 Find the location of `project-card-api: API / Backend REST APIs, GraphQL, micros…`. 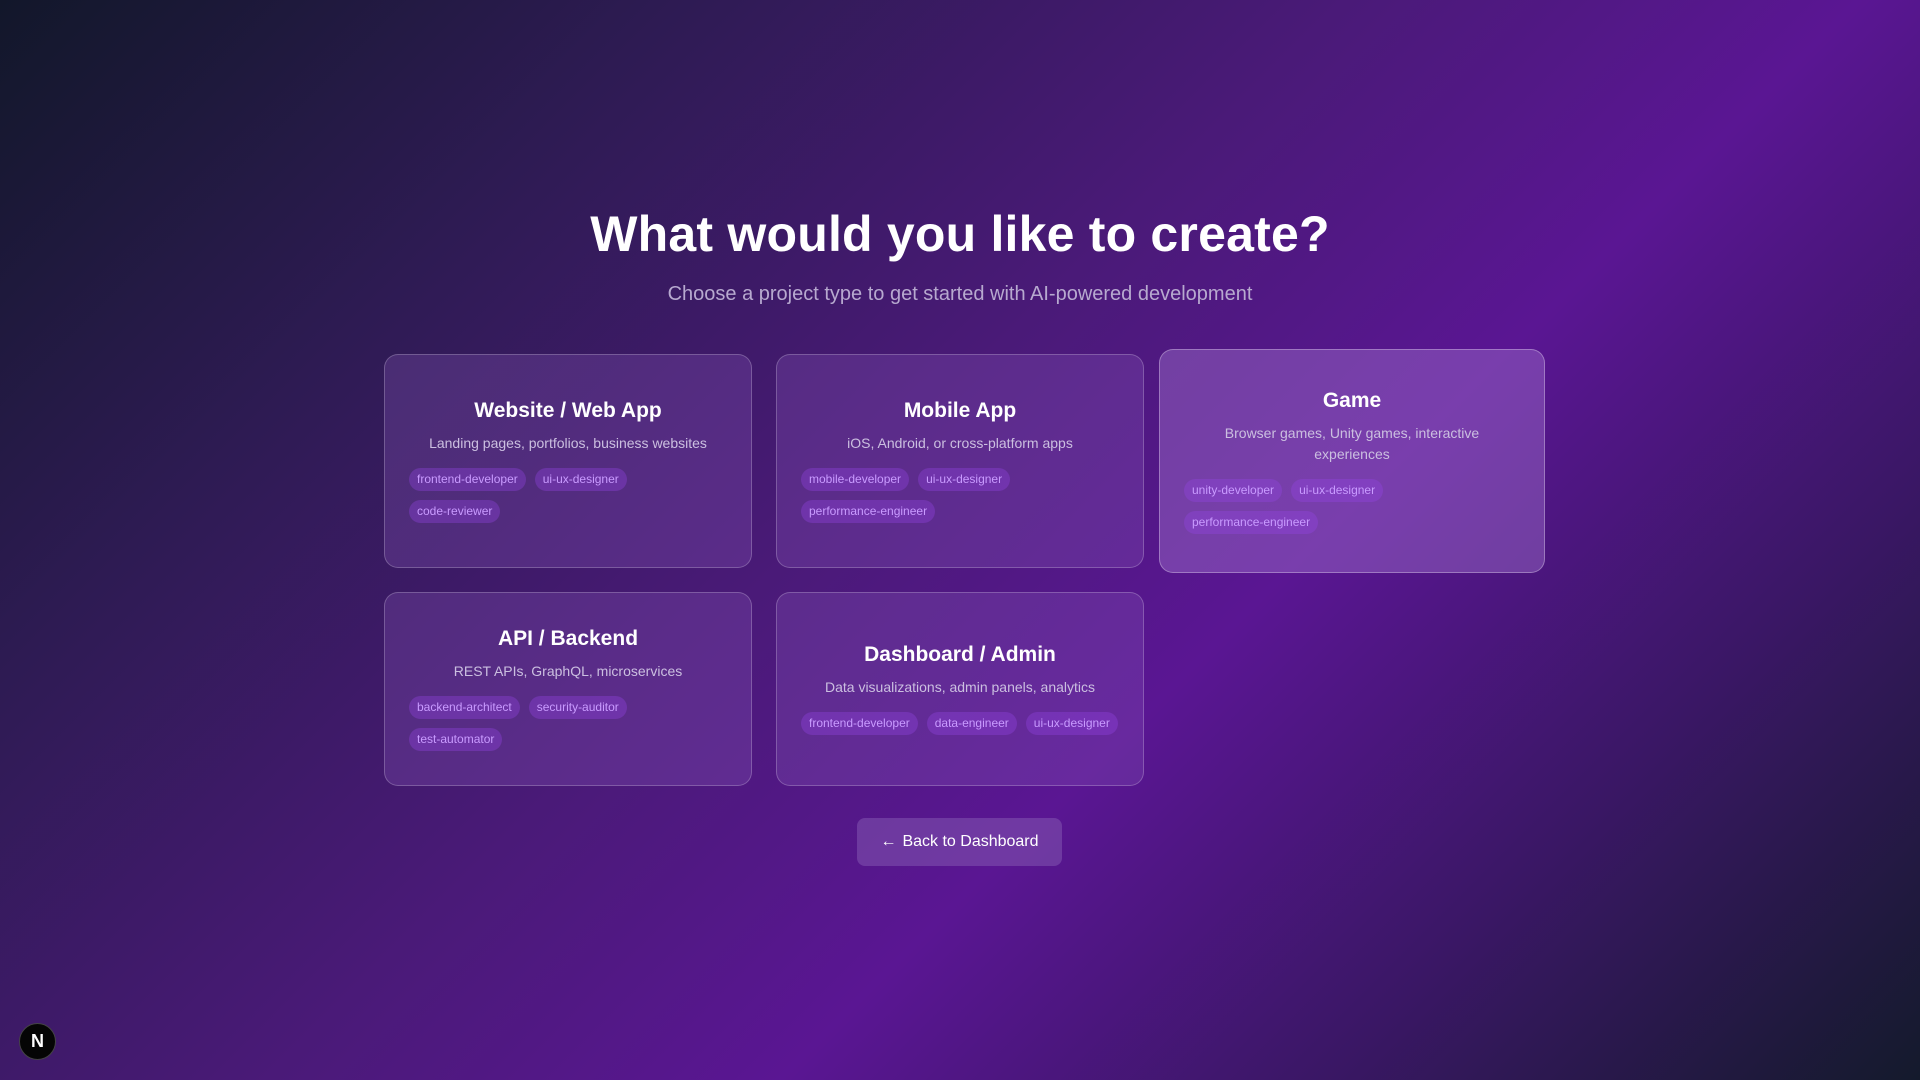

project-card-api: API / Backend REST APIs, GraphQL, micros… is located at coordinates (568, 689).